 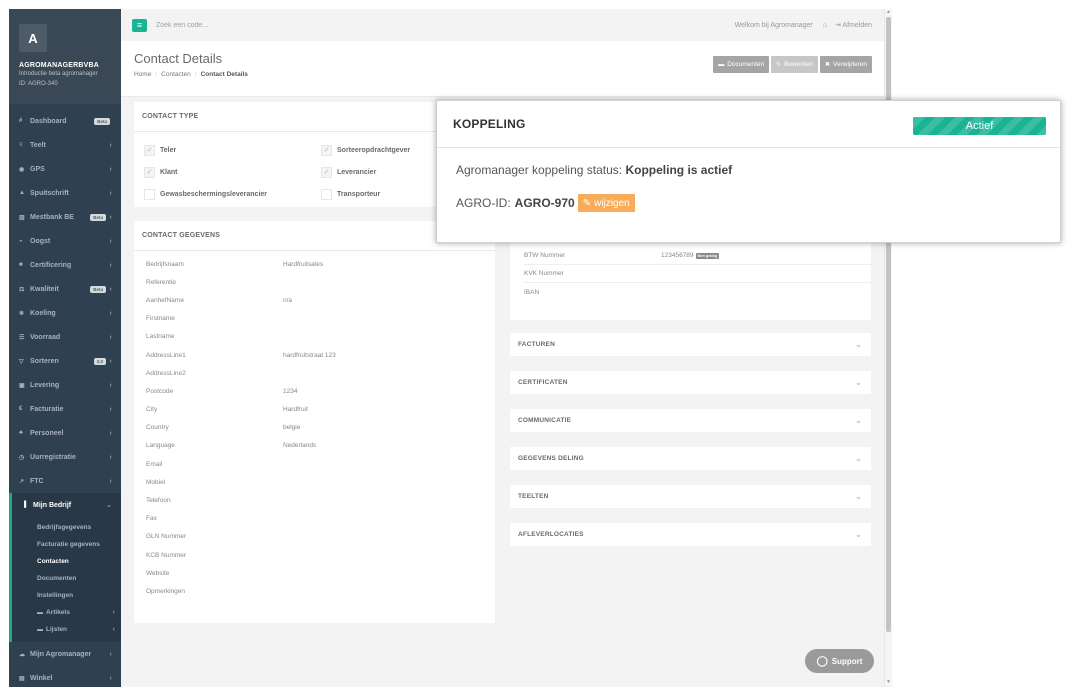 What do you see at coordinates (65, 337) in the screenshot?
I see `sidebar-item-voorraad: ☰ Voorraad ‹` at bounding box center [65, 337].